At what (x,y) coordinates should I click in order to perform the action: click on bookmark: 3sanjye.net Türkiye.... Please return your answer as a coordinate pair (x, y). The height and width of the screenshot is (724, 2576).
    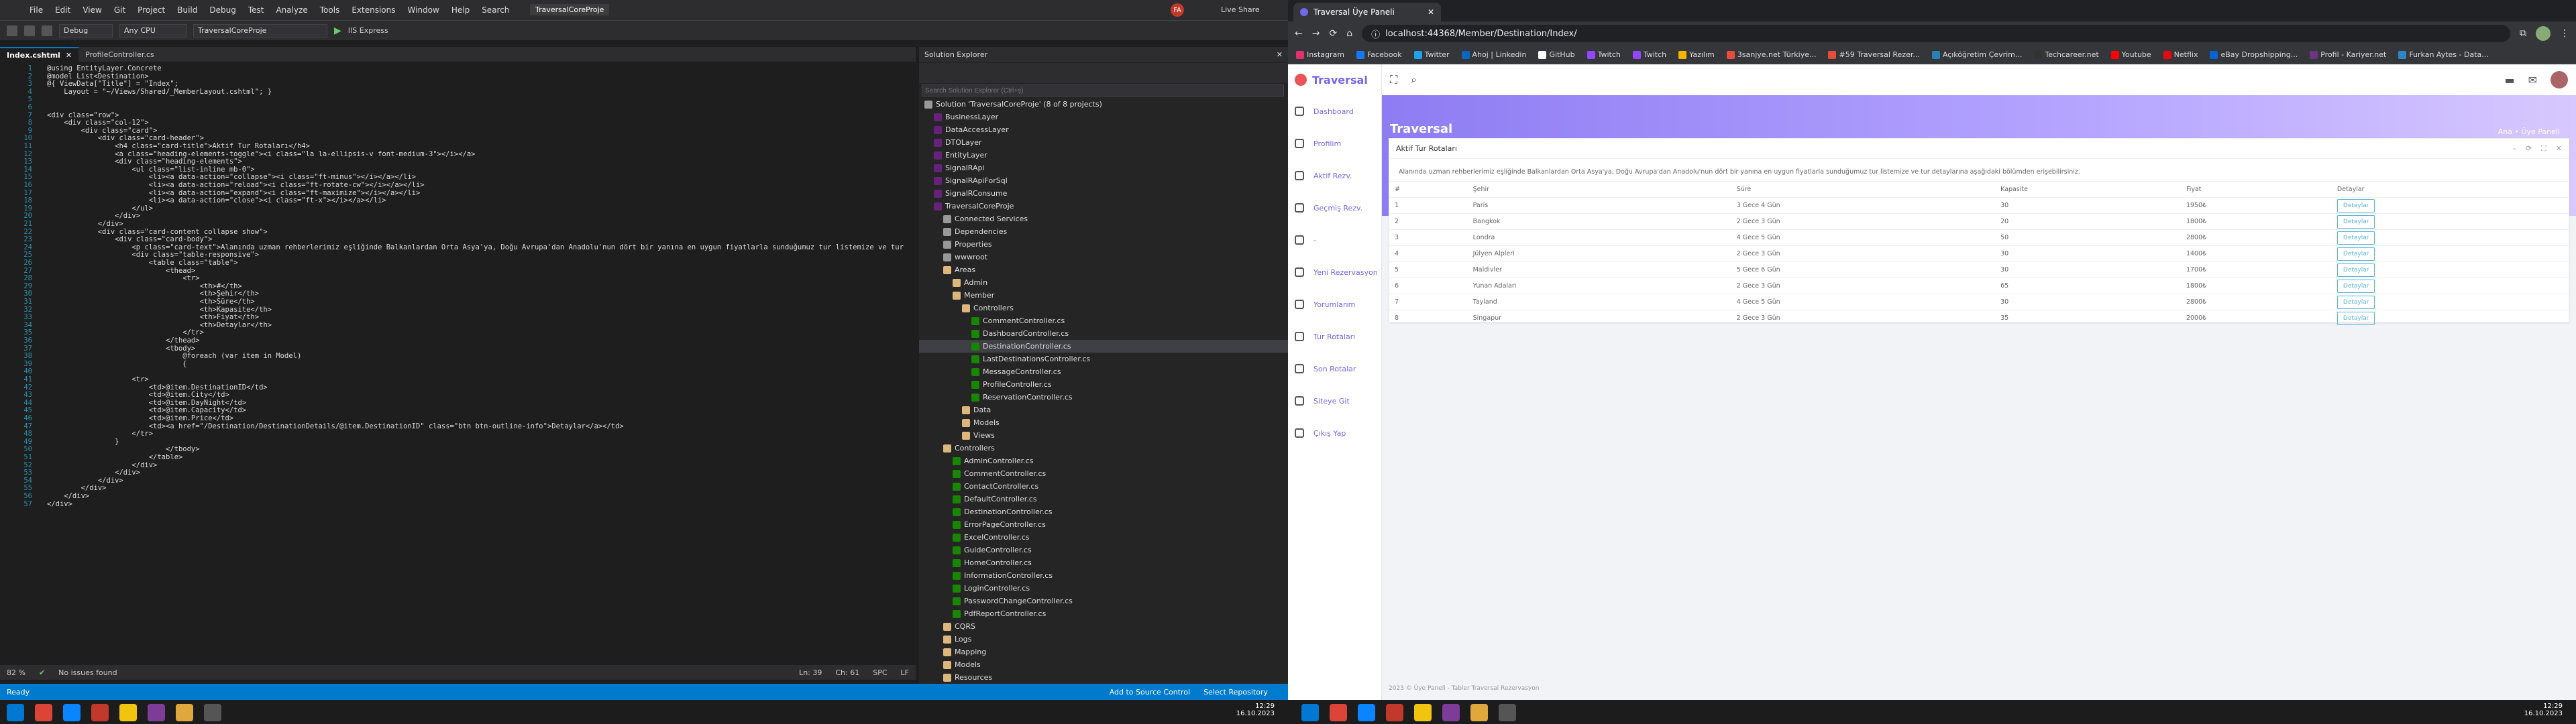
    Looking at the image, I should click on (1771, 55).